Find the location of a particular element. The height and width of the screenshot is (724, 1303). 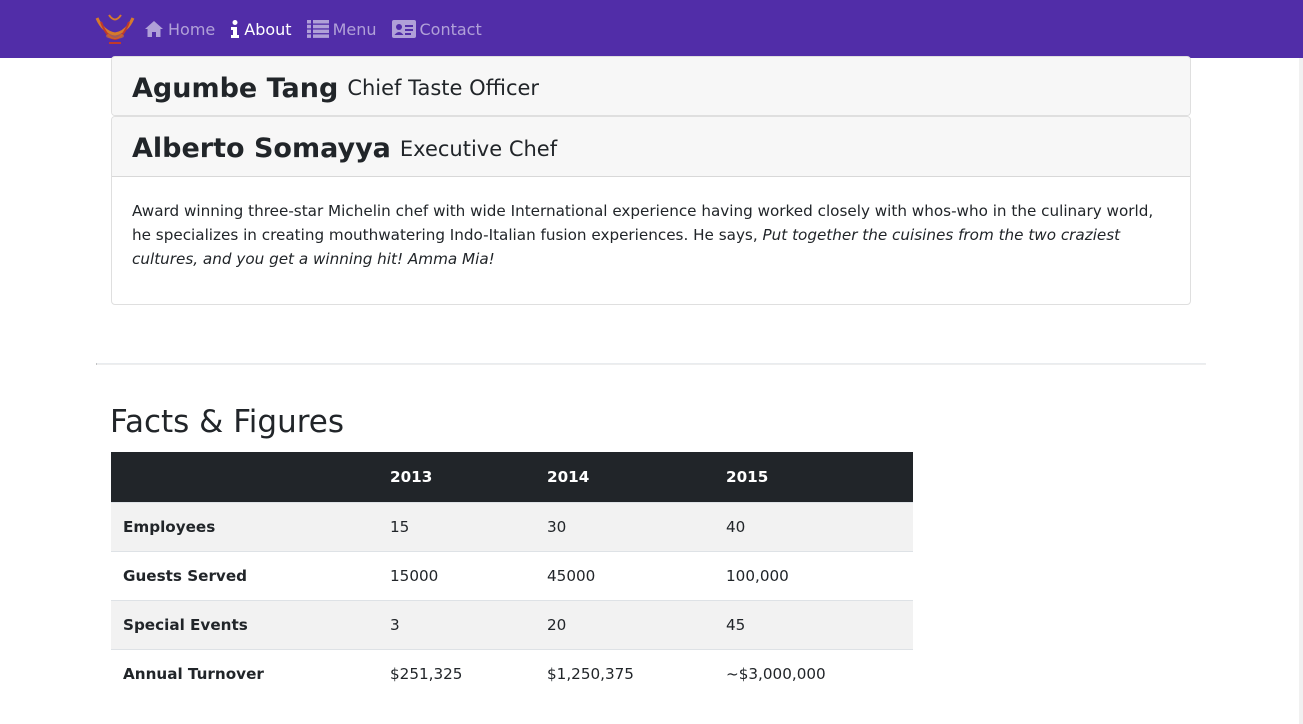

table-cell: 45000 is located at coordinates (571, 575).